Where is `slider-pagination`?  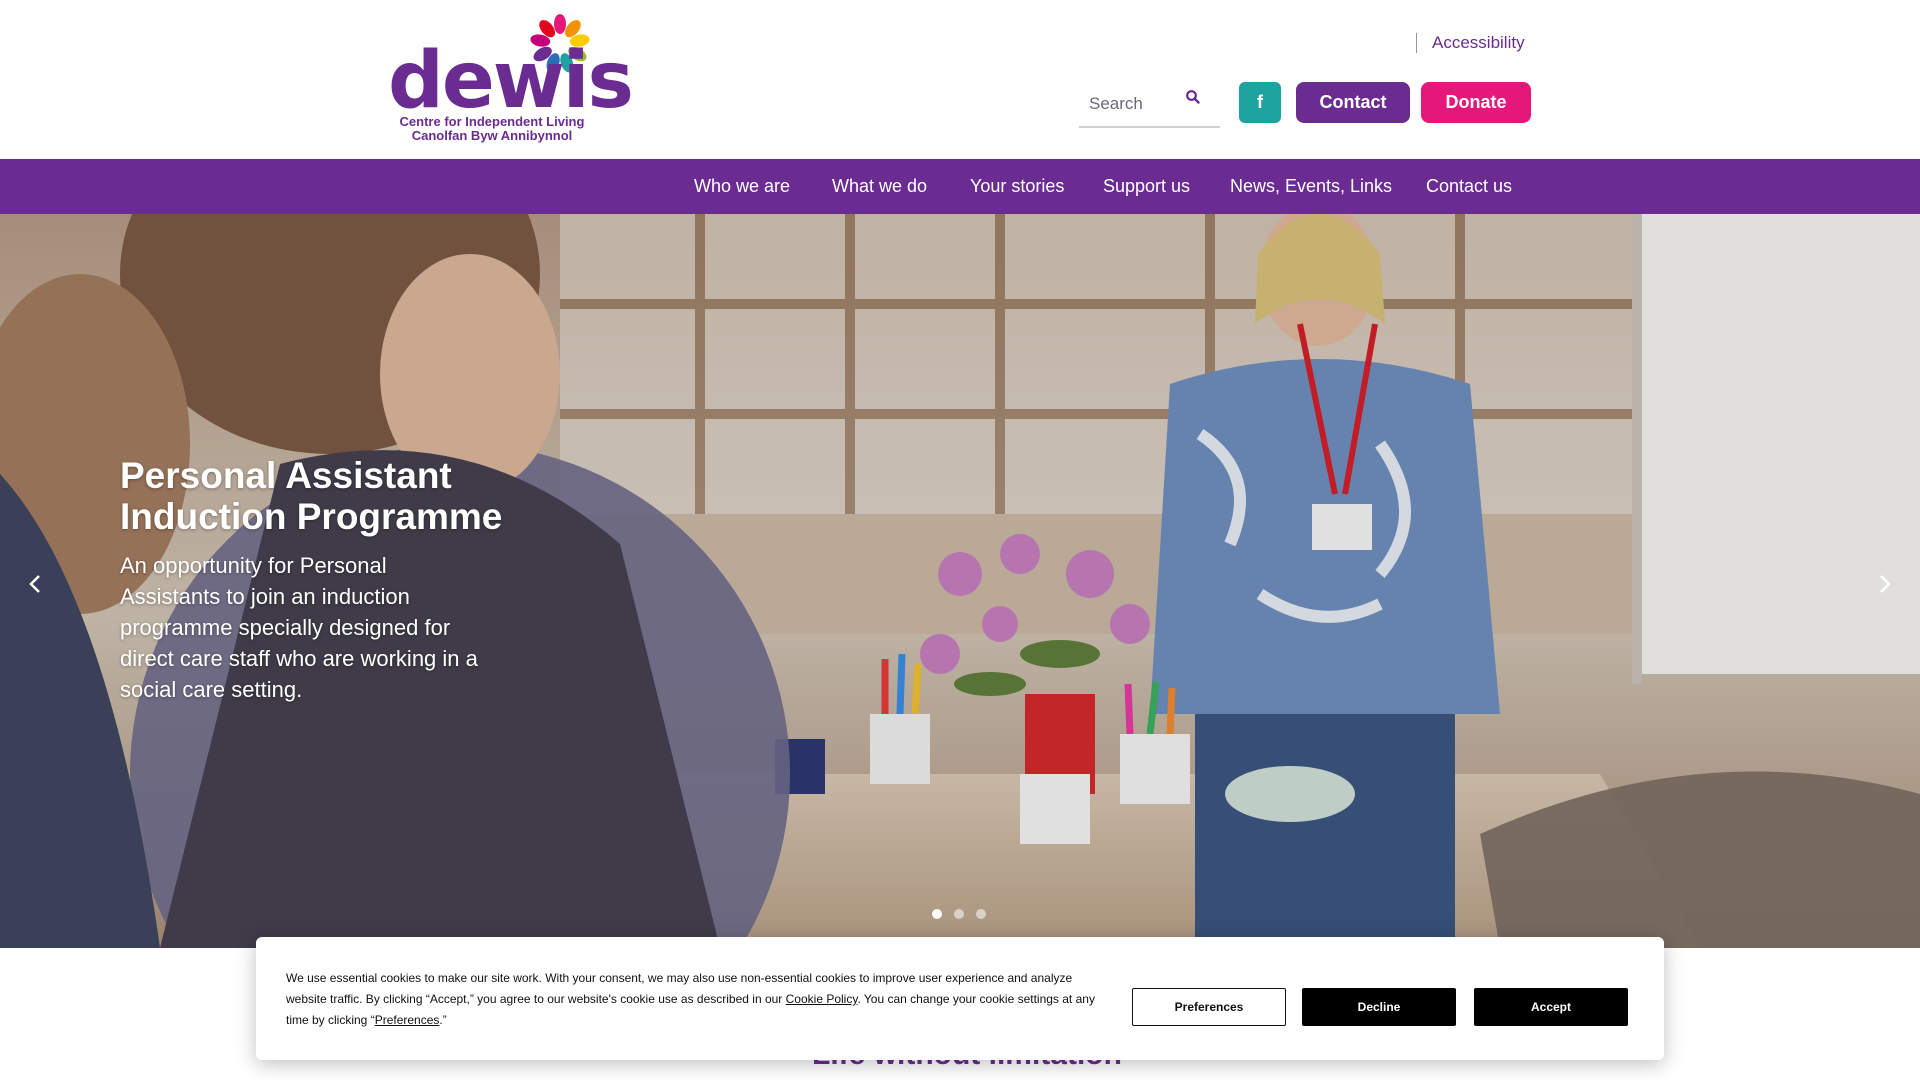
slider-pagination is located at coordinates (959, 914).